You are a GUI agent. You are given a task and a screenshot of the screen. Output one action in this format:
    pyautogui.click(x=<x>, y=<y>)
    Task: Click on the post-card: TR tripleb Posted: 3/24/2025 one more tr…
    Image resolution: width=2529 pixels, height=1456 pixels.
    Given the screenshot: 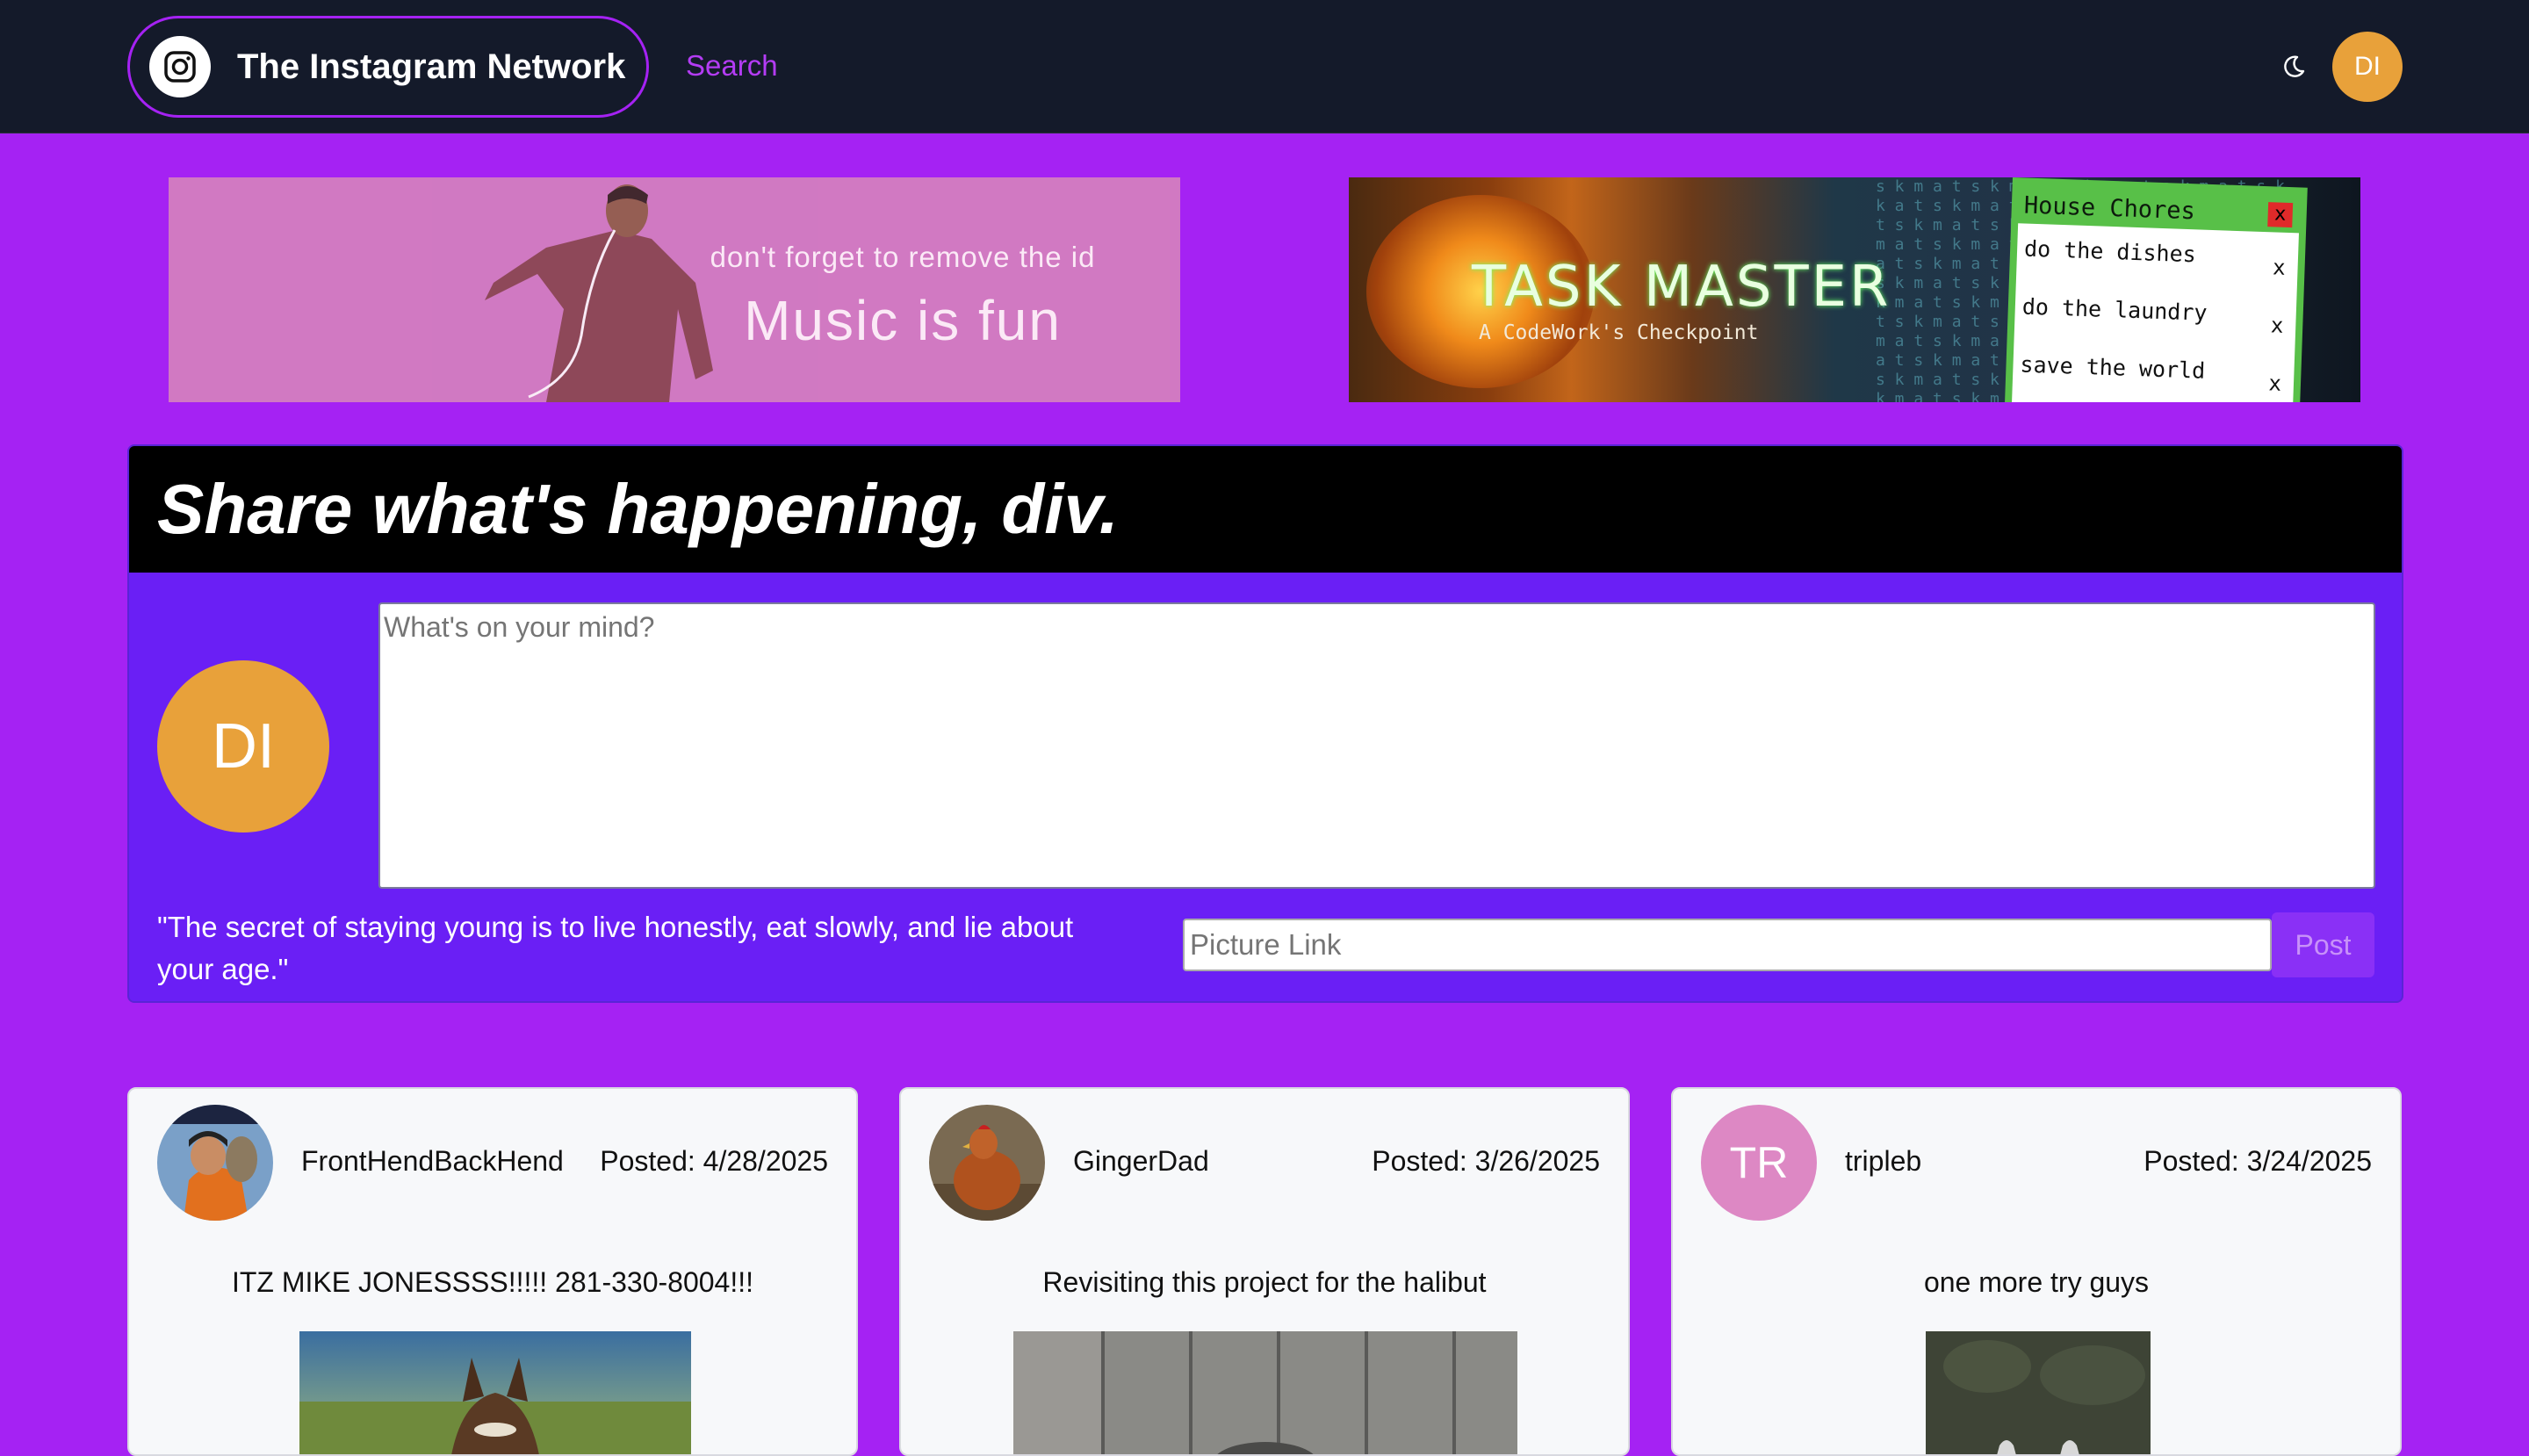 What is the action you would take?
    pyautogui.click(x=2037, y=1271)
    